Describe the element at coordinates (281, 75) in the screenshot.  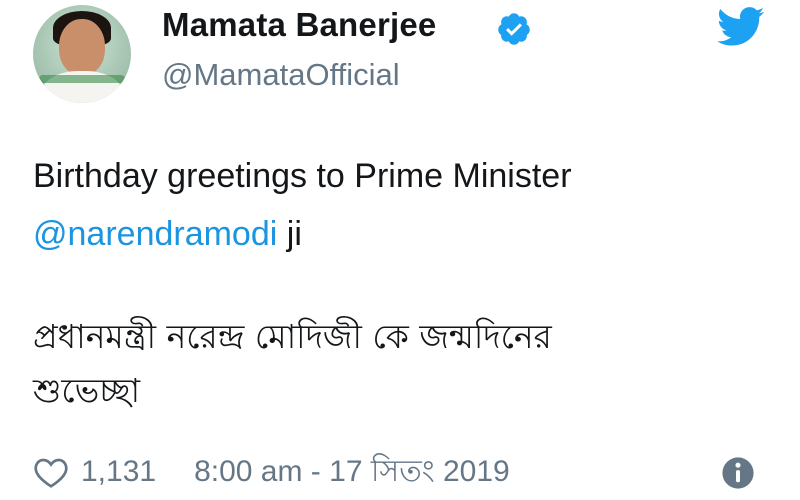
I see `author-handle: @MamataOfficial` at that location.